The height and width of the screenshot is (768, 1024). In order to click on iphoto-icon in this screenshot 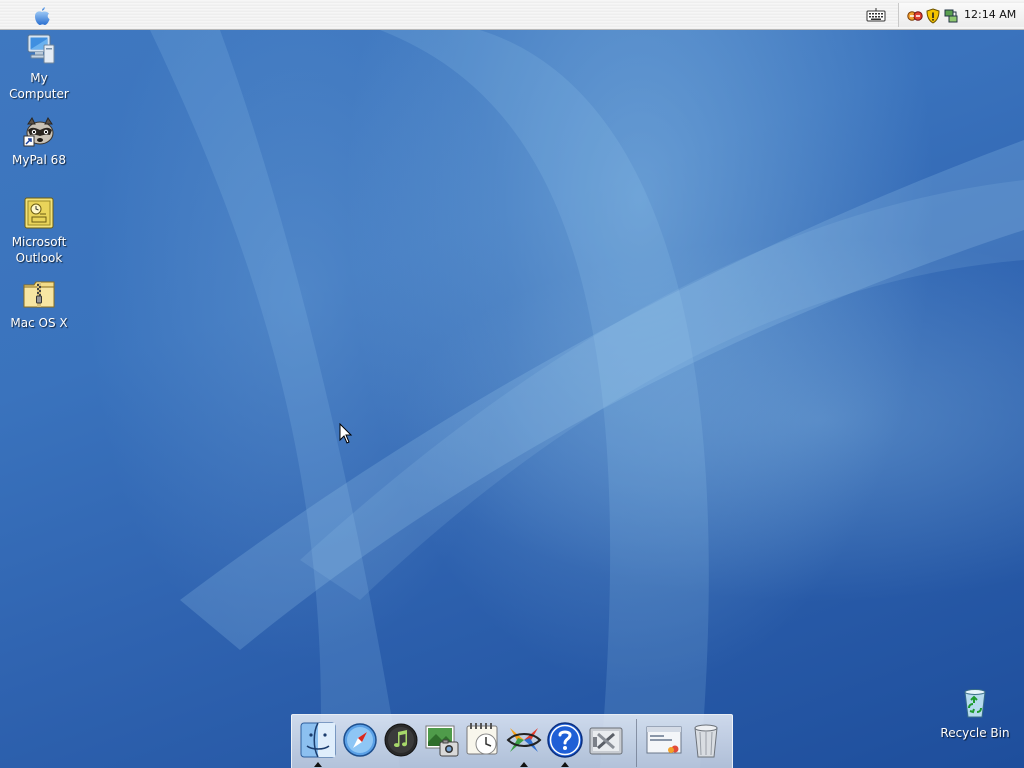, I will do `click(442, 741)`.